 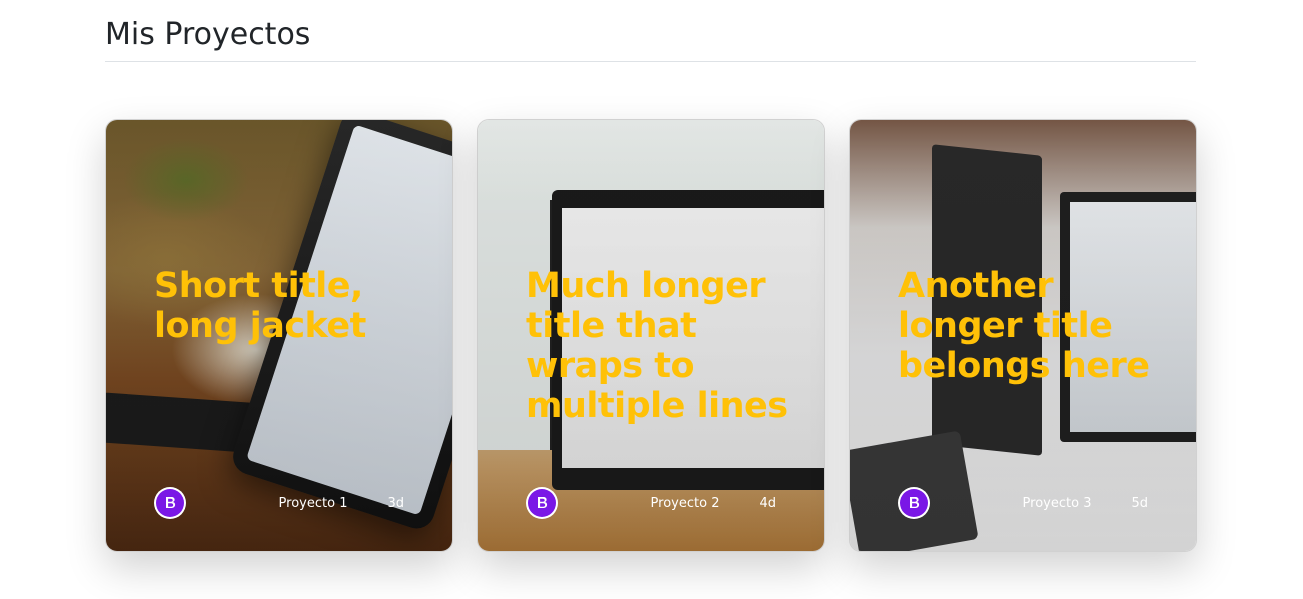 I want to click on card-project-label: Proyecto 1, so click(x=313, y=503).